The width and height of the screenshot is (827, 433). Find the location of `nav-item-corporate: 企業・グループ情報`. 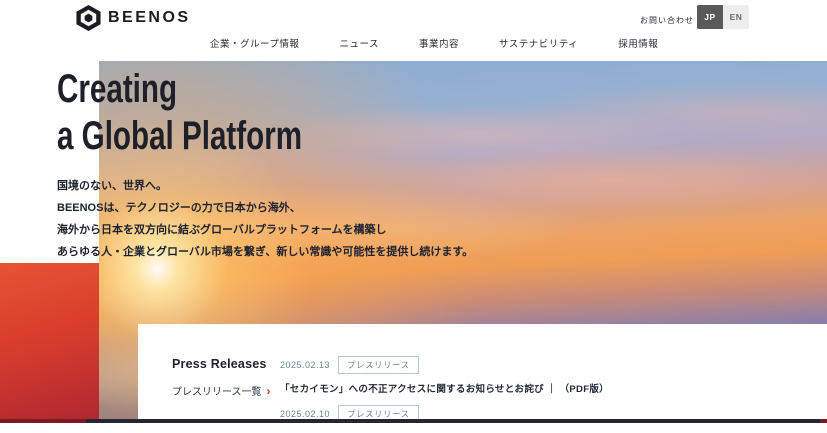

nav-item-corporate: 企業・グループ情報 is located at coordinates (254, 43).